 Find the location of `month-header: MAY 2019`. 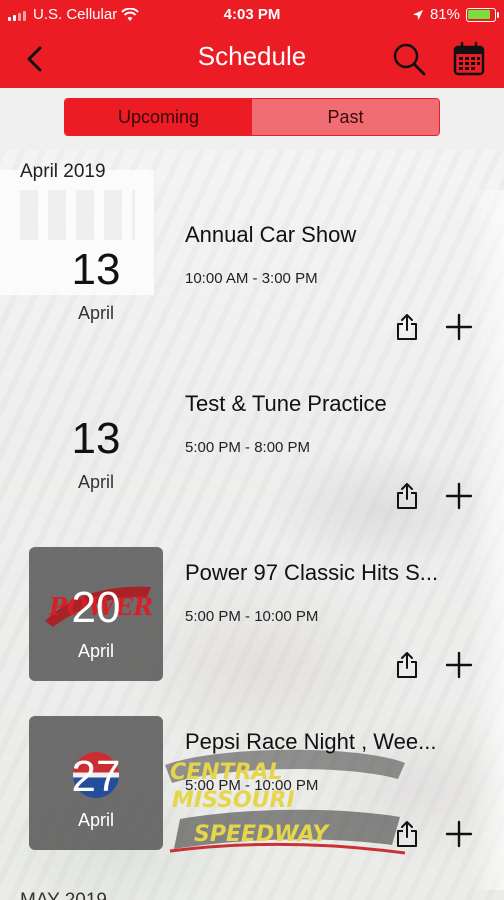

month-header: MAY 2019 is located at coordinates (63, 895).